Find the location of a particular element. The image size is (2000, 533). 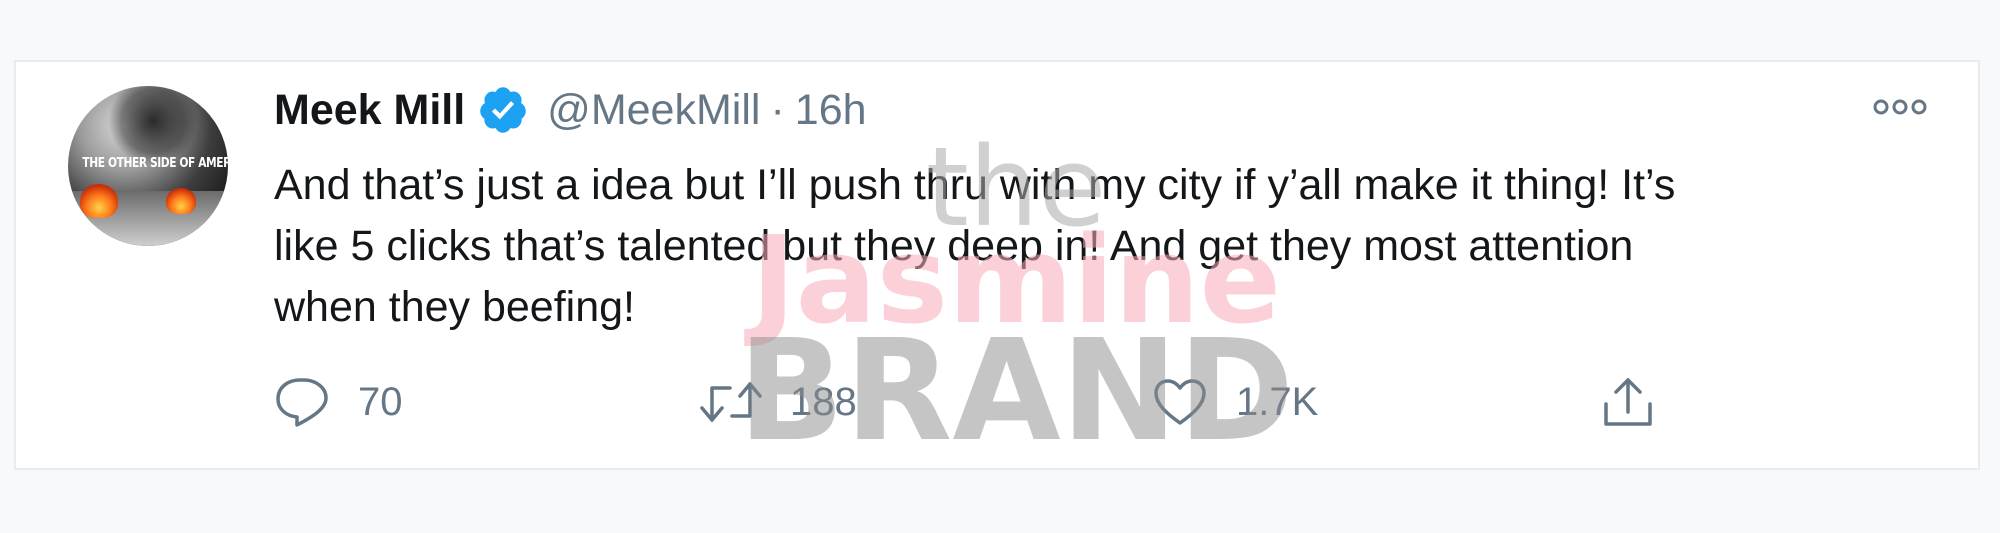

avatar: THE OTHER SIDE OF AMERICA is located at coordinates (148, 166).